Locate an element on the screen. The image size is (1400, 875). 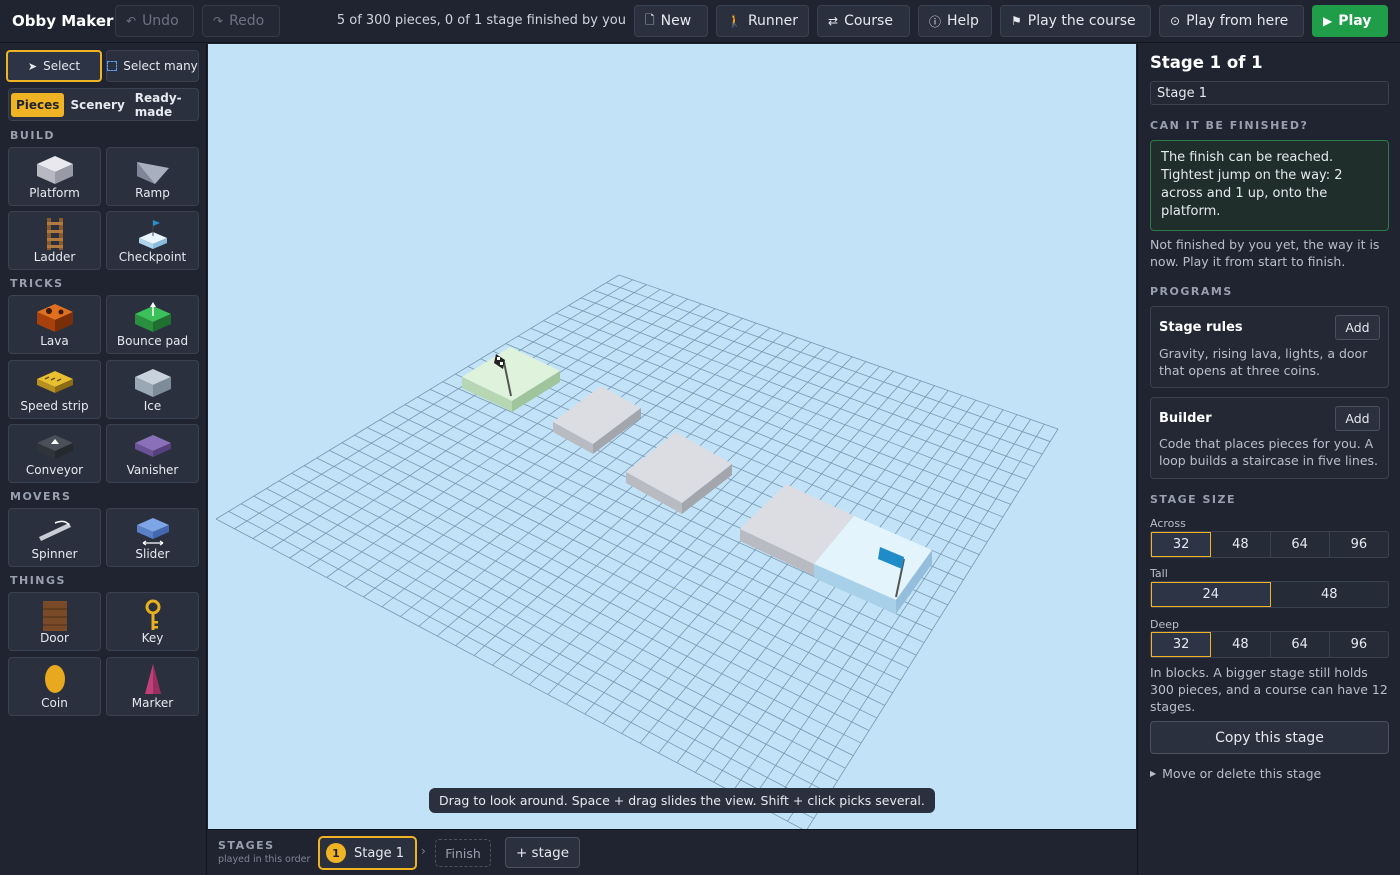
chevron-right-icon: › is located at coordinates (423, 851).